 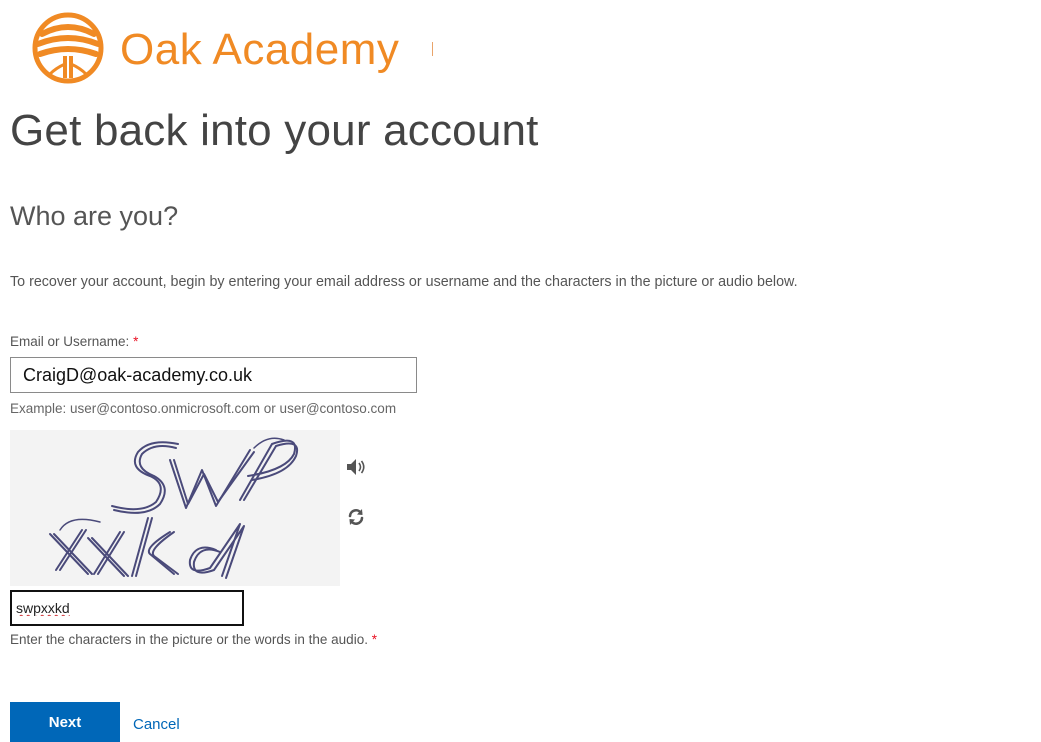 What do you see at coordinates (432, 49) in the screenshot?
I see `logo-divider` at bounding box center [432, 49].